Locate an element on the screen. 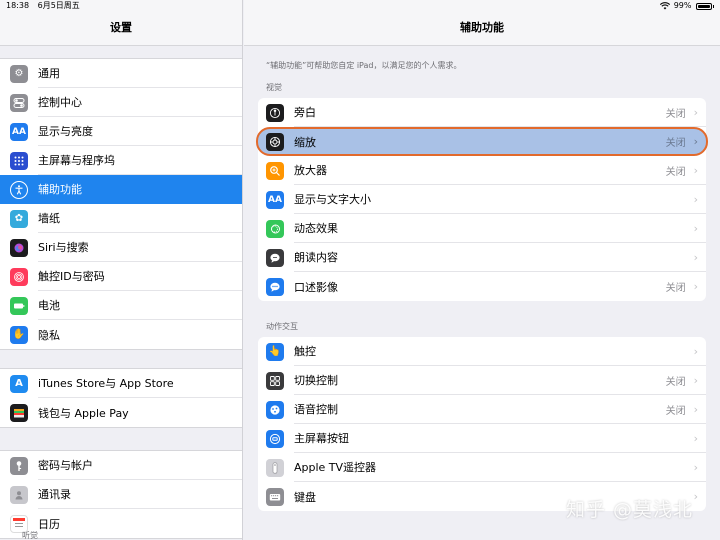  row-label: 触控 is located at coordinates (305, 351).